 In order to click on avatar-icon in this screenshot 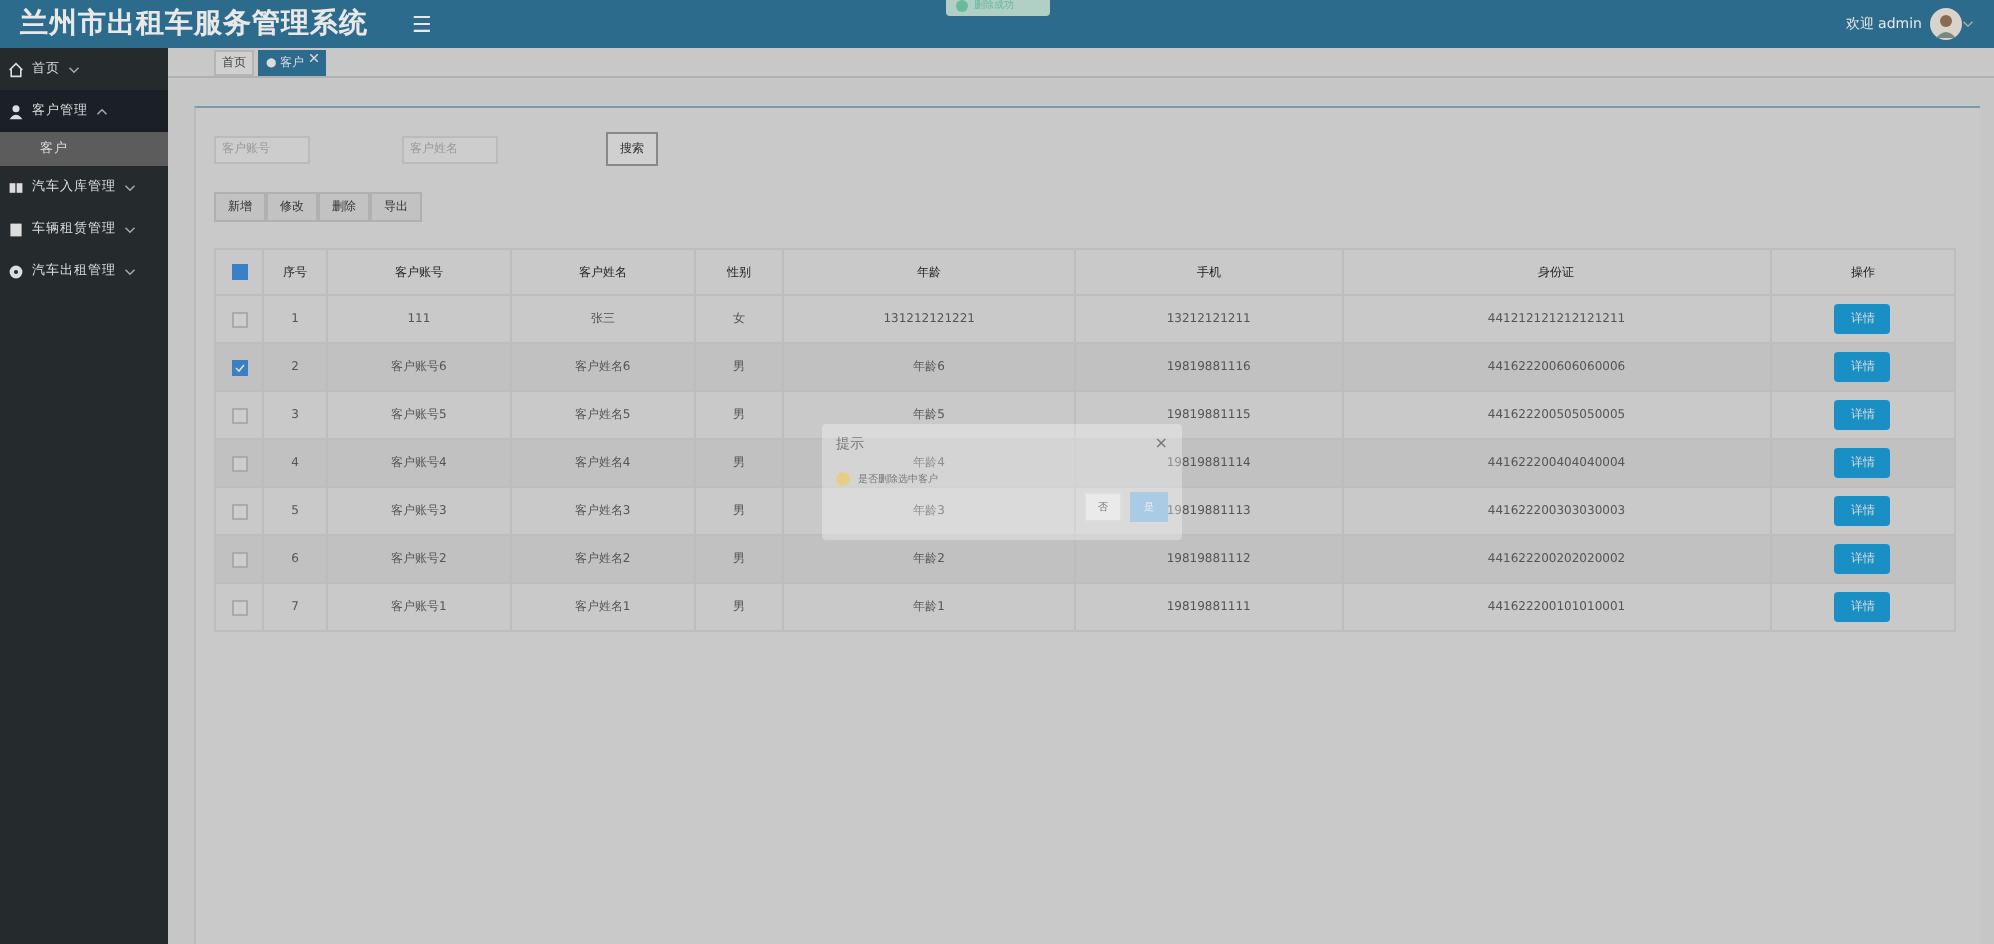, I will do `click(1946, 24)`.